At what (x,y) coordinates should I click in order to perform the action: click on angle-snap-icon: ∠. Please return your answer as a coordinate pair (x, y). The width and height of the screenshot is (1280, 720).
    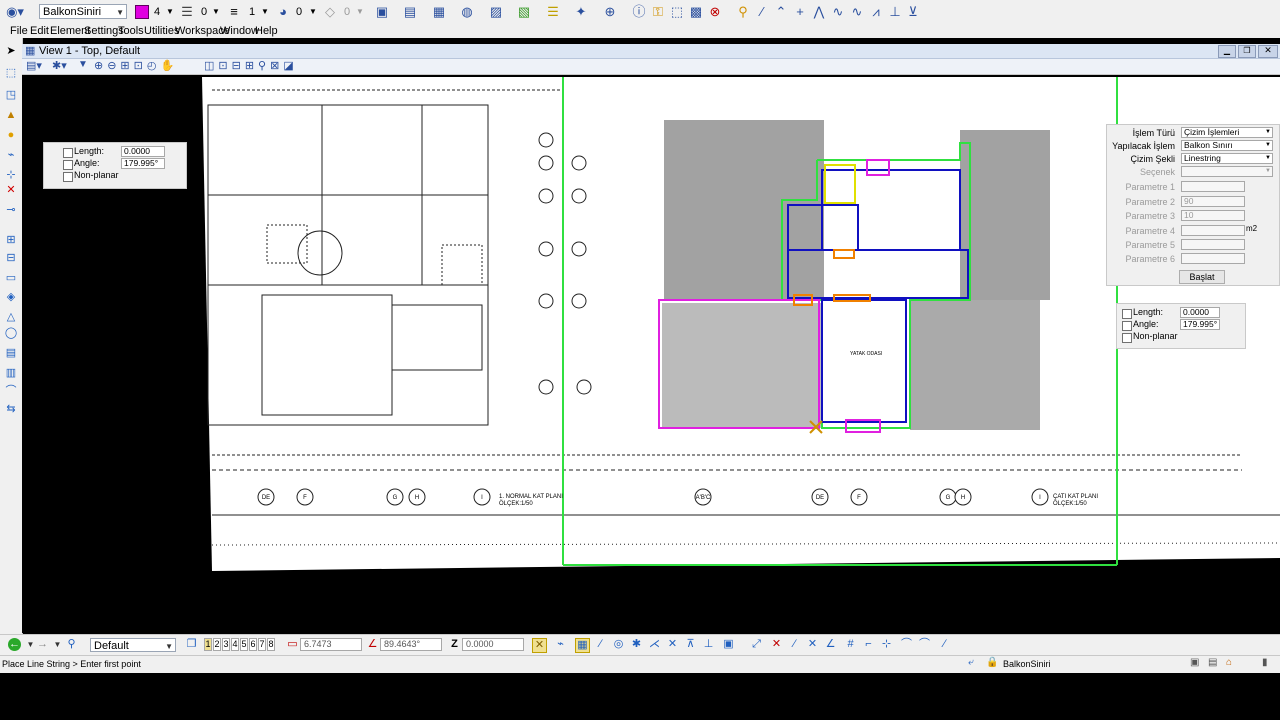
    Looking at the image, I should click on (830, 644).